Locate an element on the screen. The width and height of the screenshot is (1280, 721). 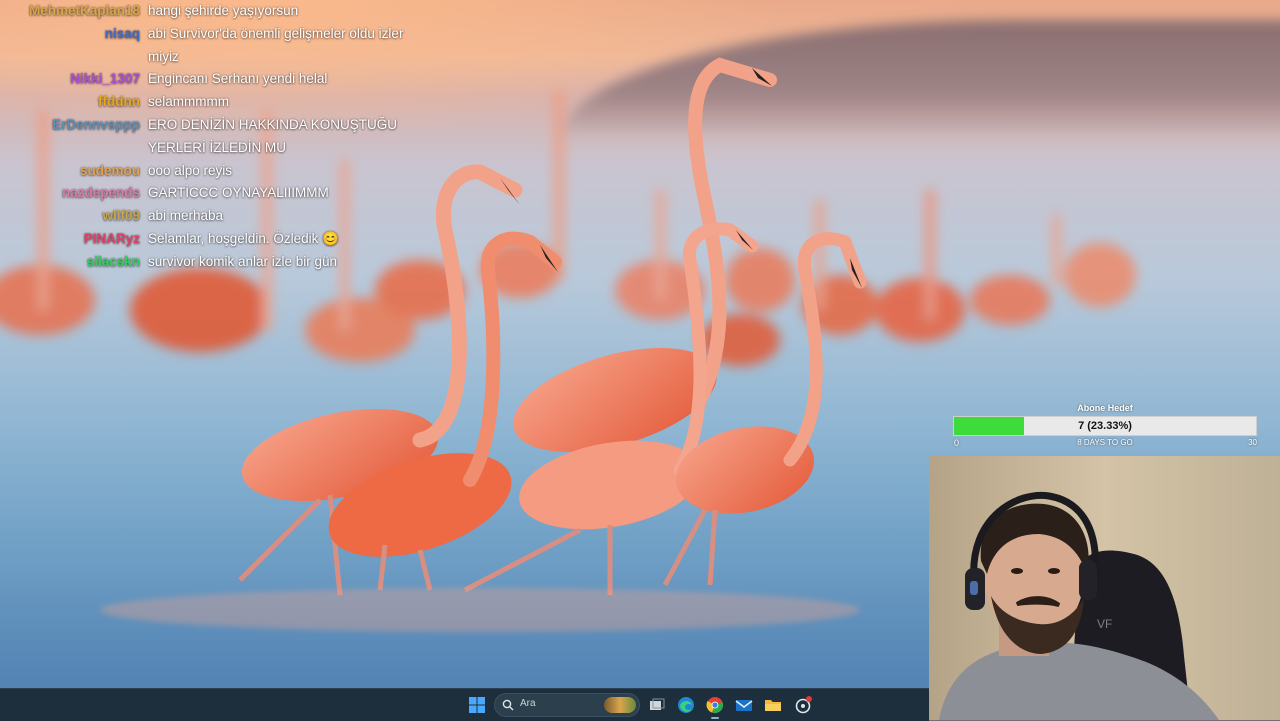
goal-max-value: 30 is located at coordinates (1252, 442).